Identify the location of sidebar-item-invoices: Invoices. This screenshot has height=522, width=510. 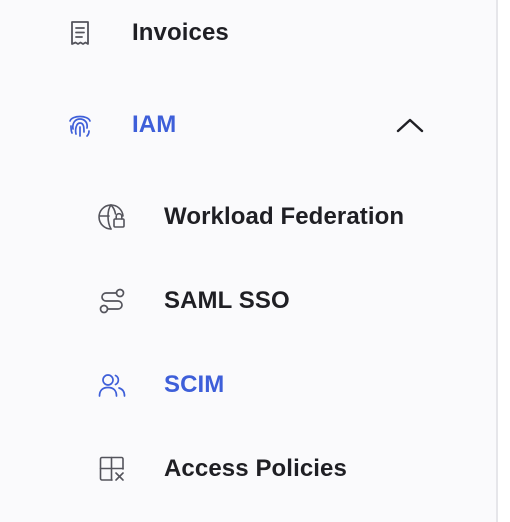
(248, 33).